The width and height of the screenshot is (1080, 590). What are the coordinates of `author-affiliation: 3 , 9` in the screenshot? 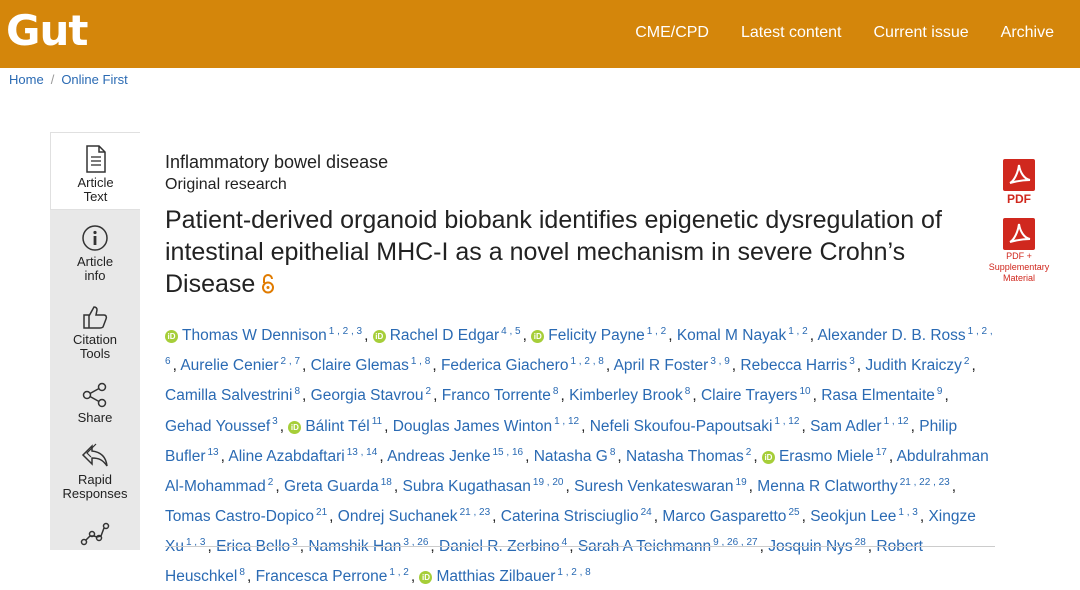 It's located at (719, 361).